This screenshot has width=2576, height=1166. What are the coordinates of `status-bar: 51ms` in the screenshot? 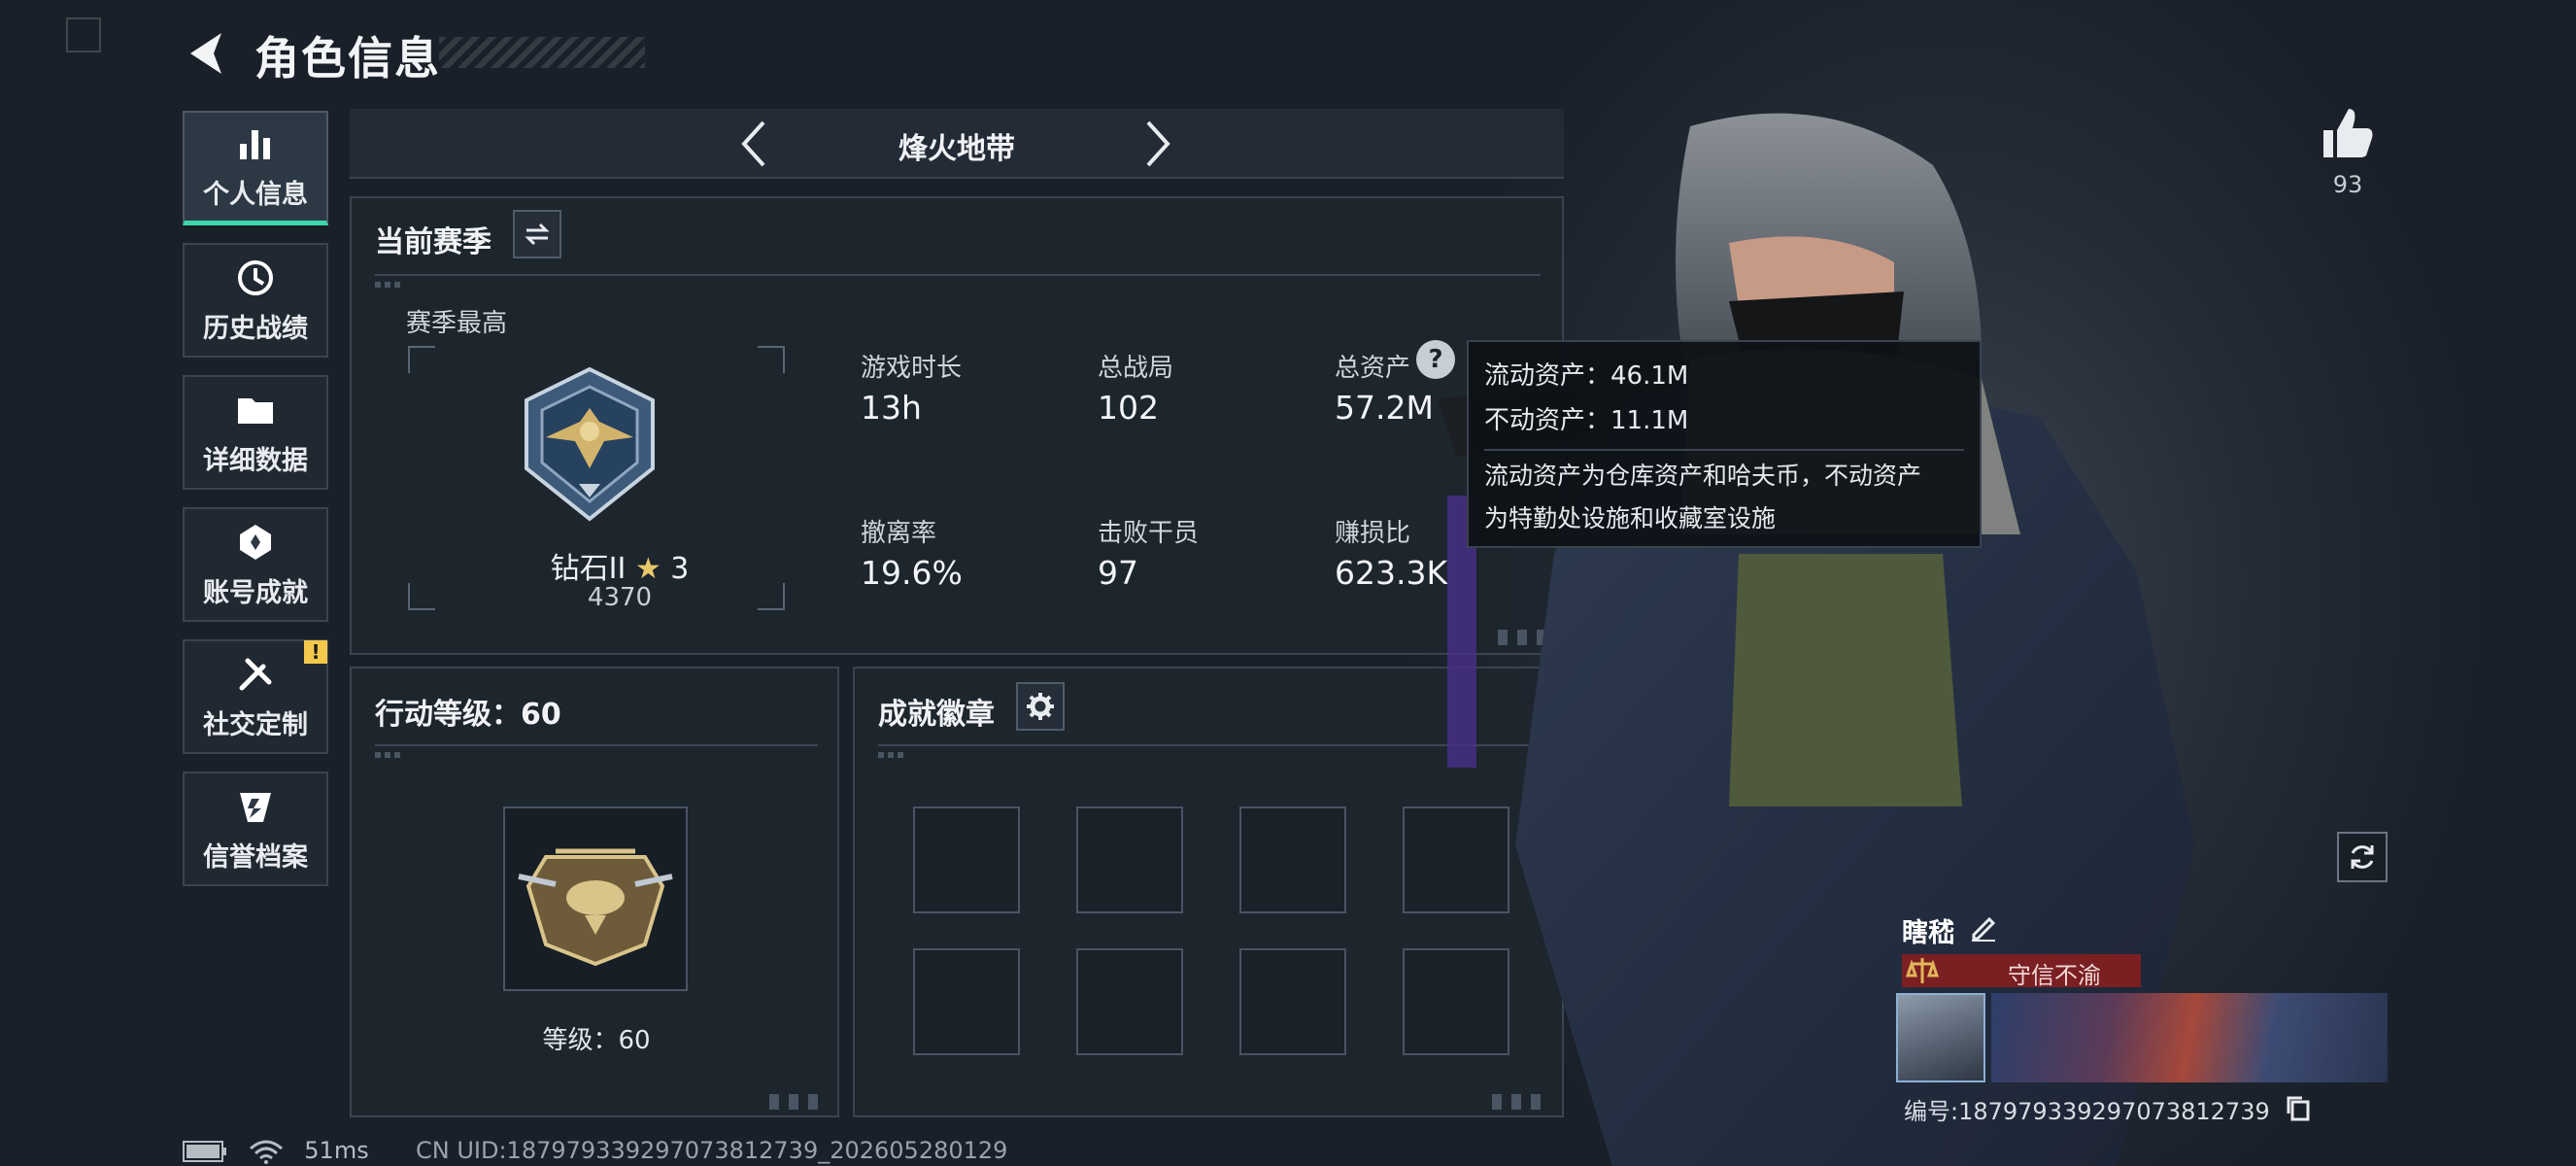 It's located at (276, 1150).